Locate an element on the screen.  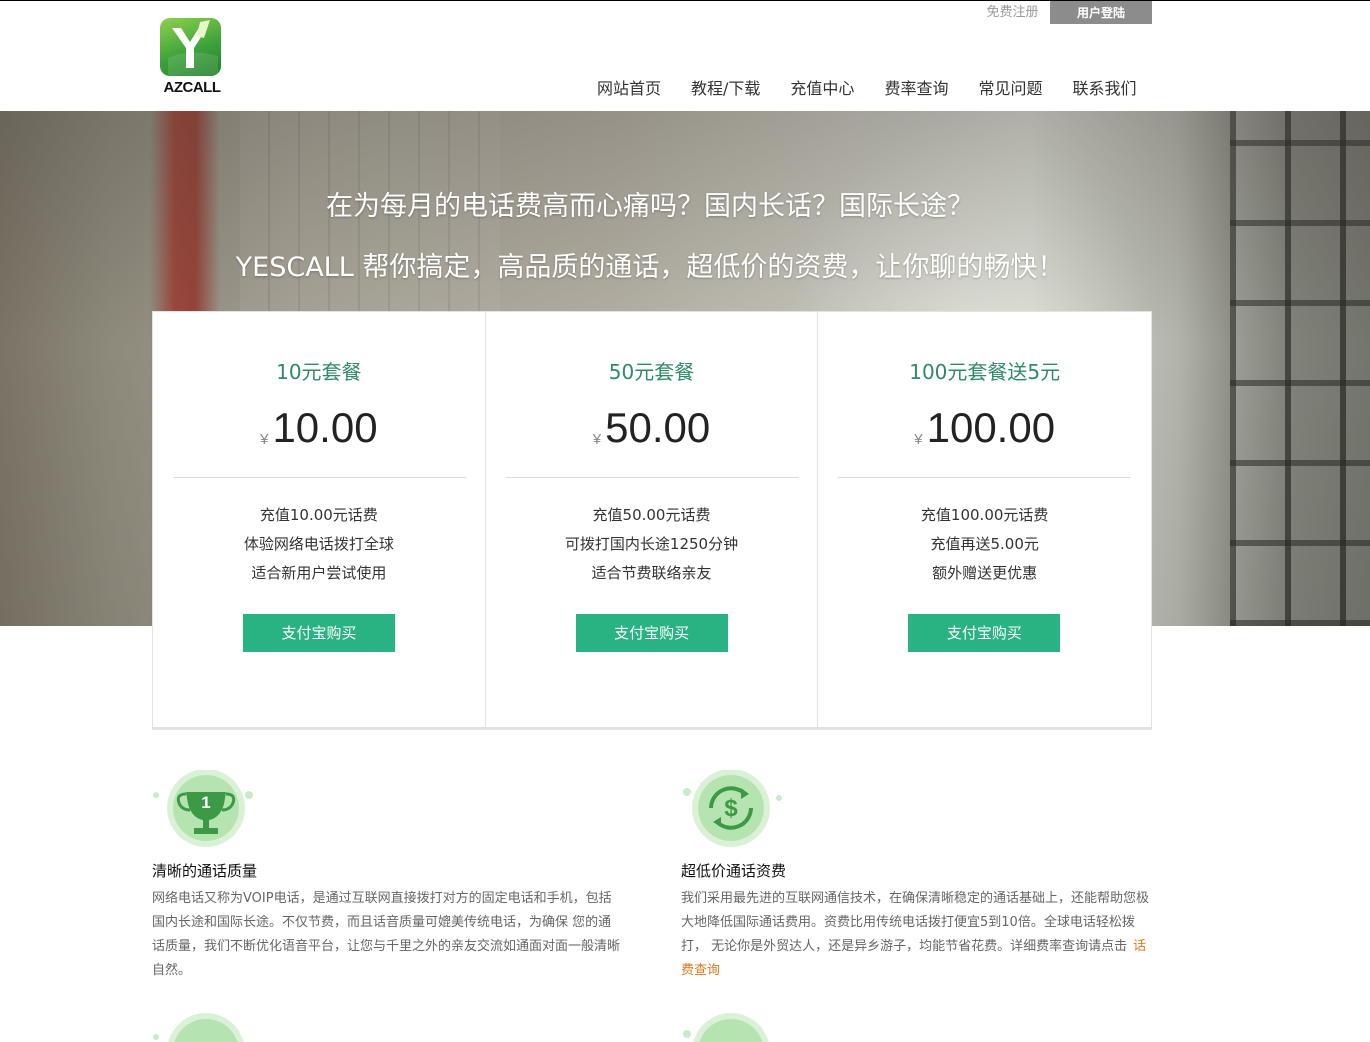
banner-slogan-2: YESCALL 帮你搞定，高品质的通话，超低价的资费，让你聊的畅快！ is located at coordinates (650, 267).